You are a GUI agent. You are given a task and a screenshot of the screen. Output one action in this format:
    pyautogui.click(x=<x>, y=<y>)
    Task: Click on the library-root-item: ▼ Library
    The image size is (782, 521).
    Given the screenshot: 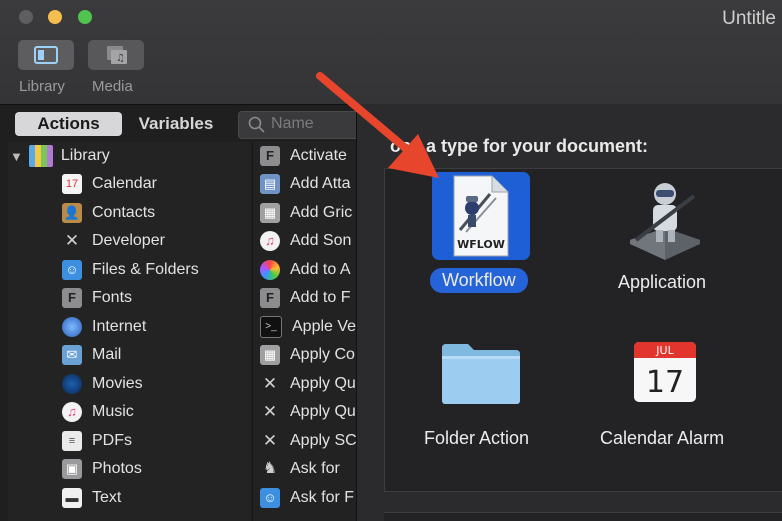 What is the action you would take?
    pyautogui.click(x=60, y=156)
    